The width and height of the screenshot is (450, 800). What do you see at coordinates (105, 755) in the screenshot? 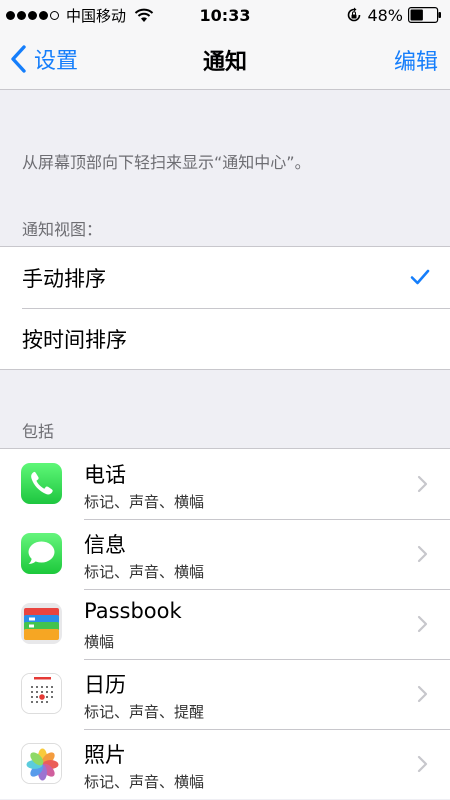
I see `app-name: 照片` at bounding box center [105, 755].